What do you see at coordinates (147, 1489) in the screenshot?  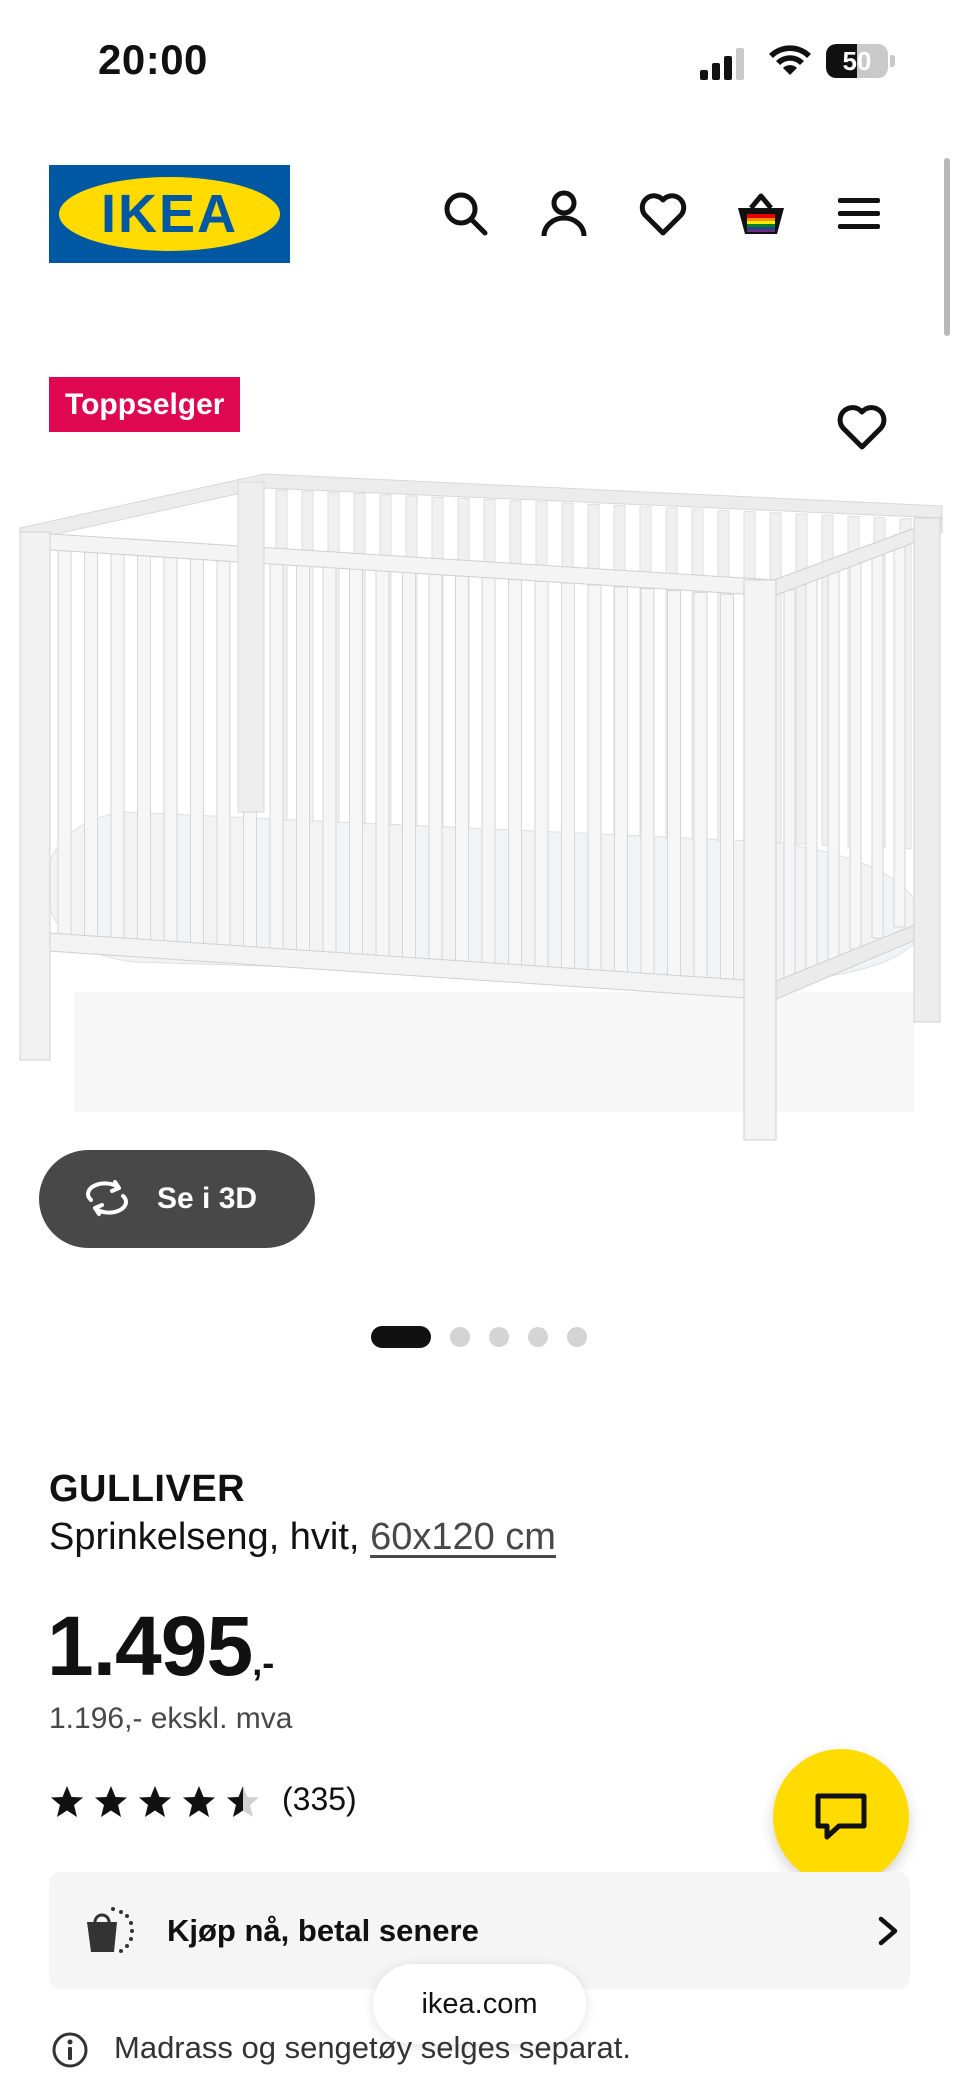 I see `product-name: GULLIVER` at bounding box center [147, 1489].